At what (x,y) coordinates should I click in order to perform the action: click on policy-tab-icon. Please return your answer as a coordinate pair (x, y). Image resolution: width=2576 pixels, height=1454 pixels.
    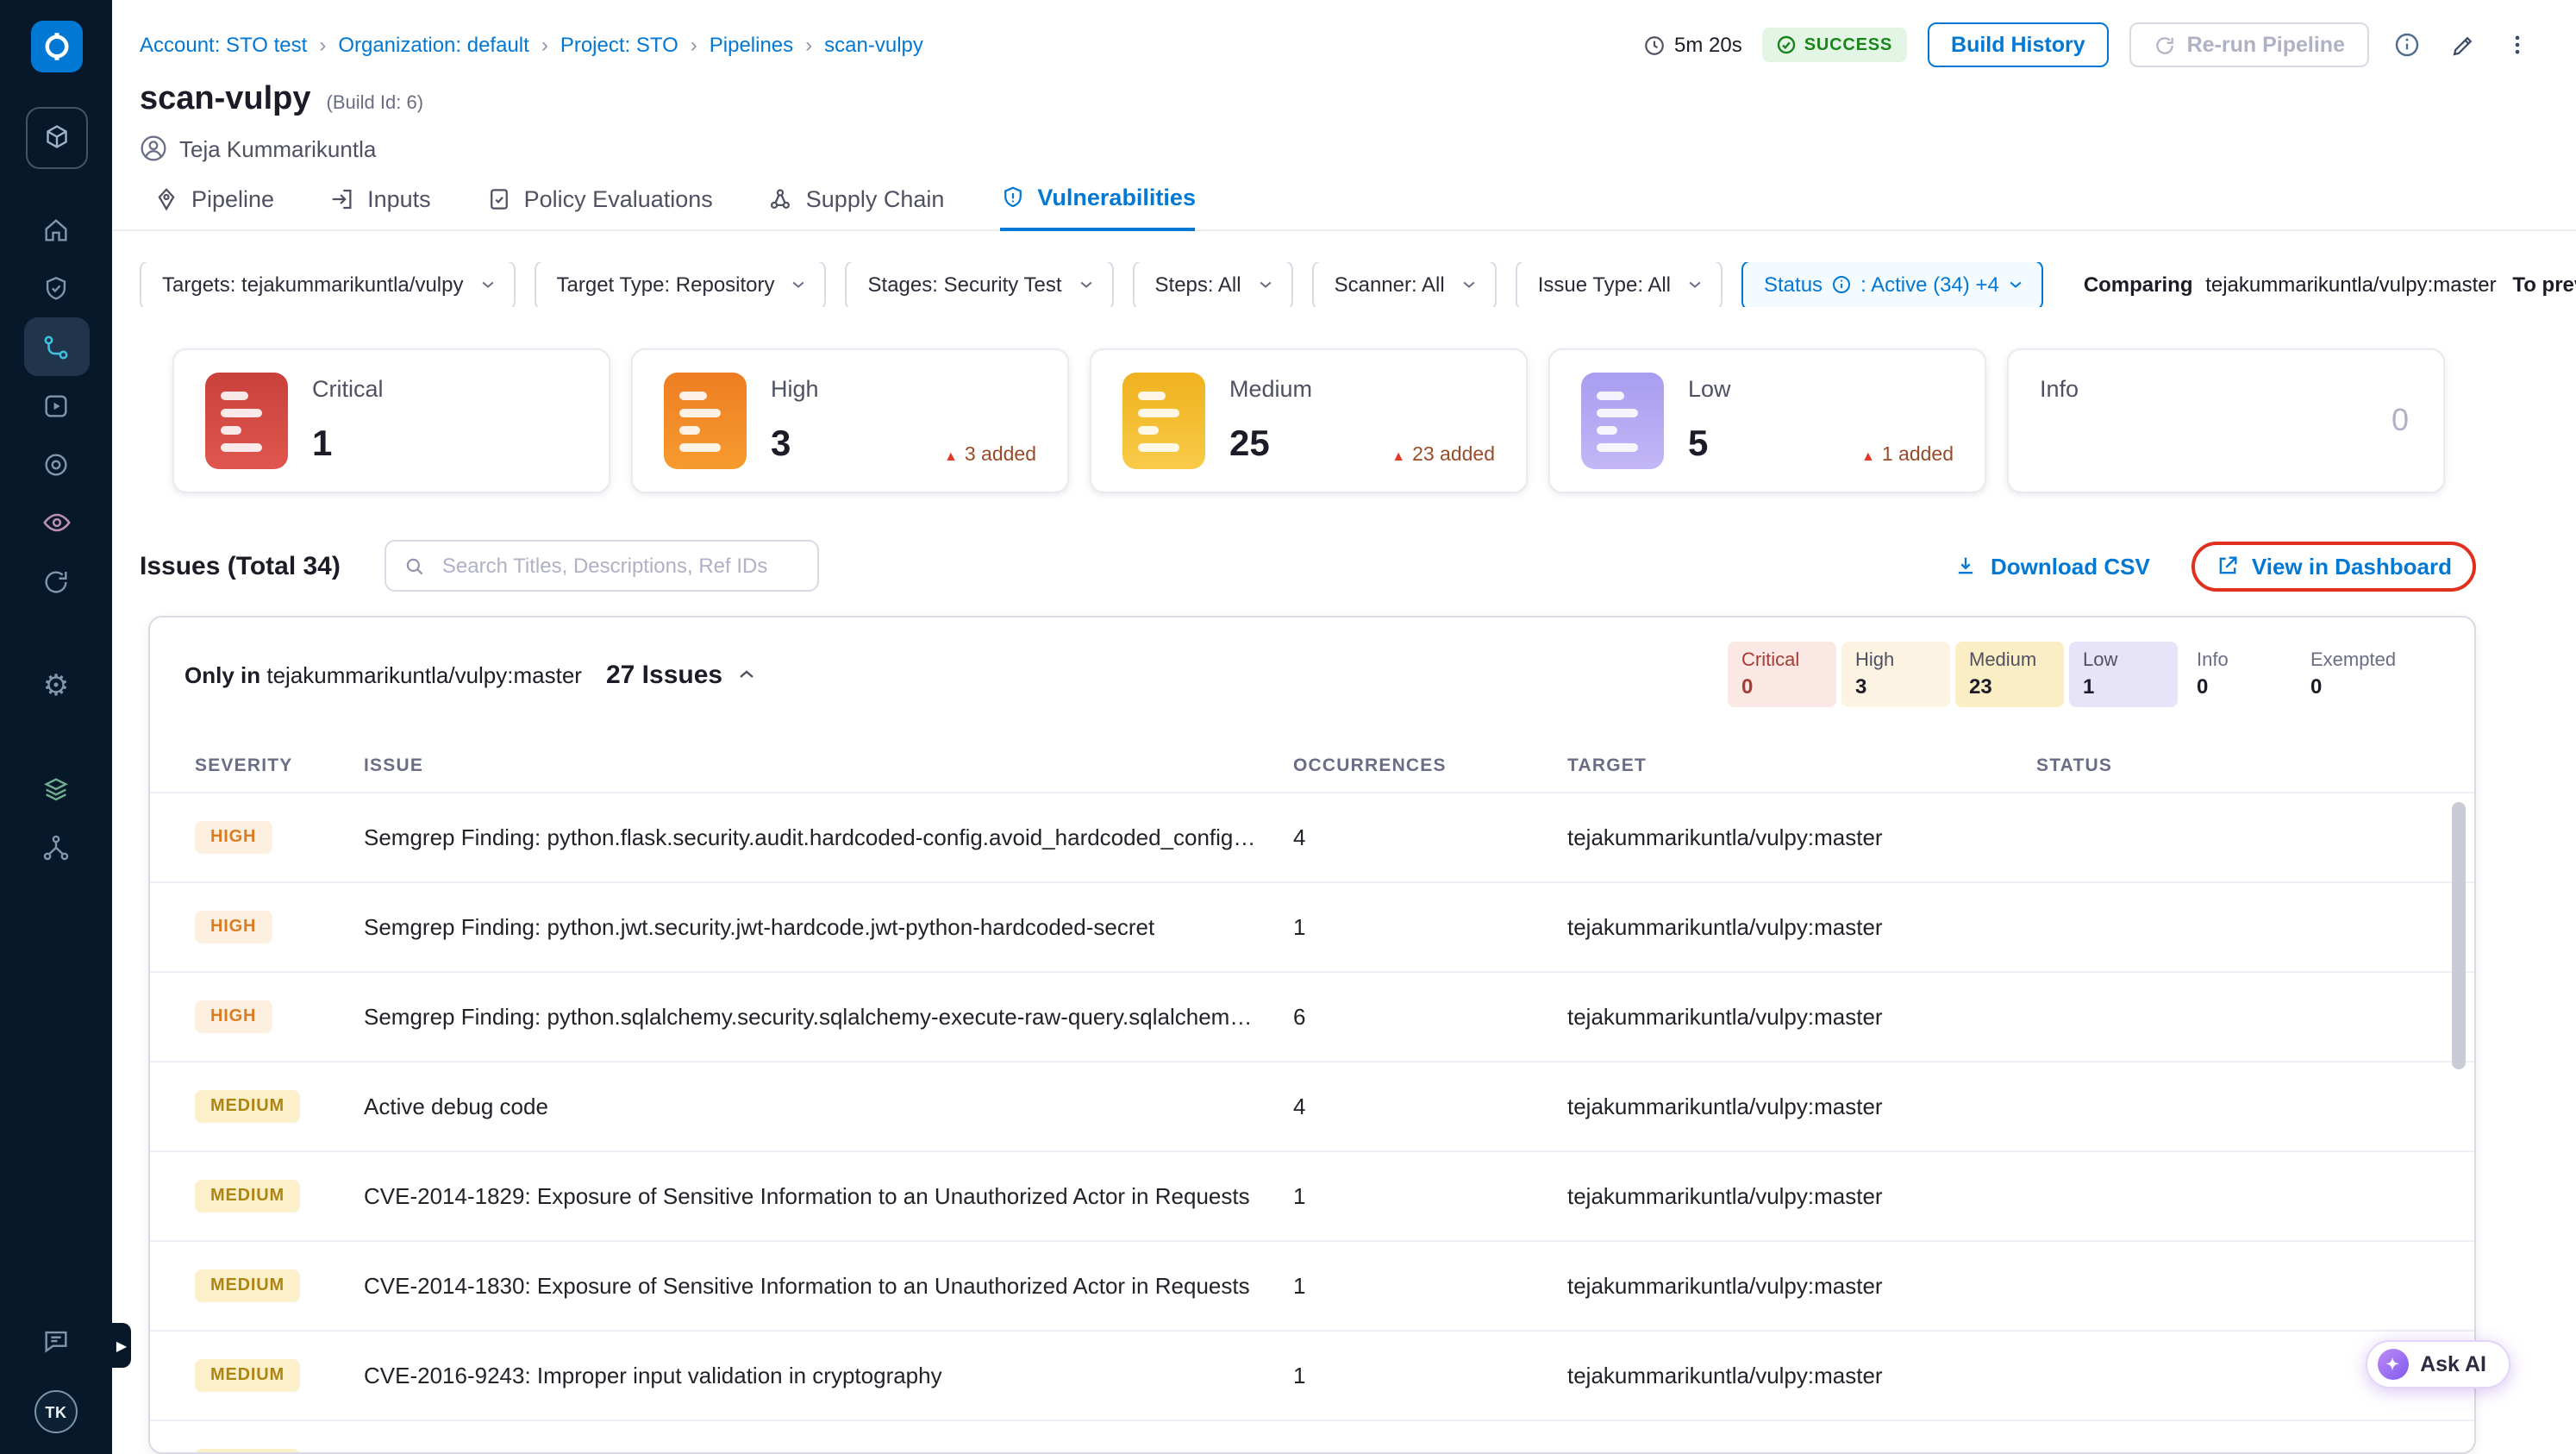
    Looking at the image, I should click on (499, 198).